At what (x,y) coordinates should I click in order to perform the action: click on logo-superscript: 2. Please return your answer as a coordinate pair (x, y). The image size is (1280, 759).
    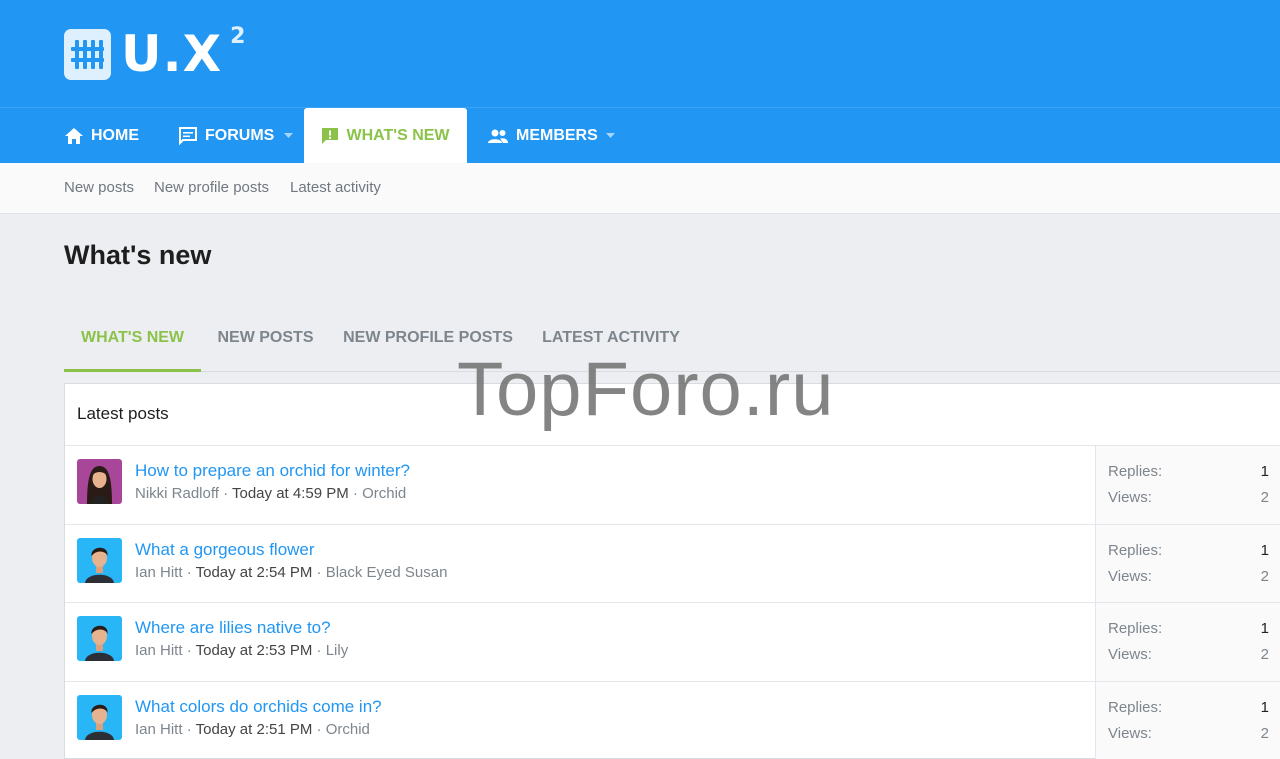
    Looking at the image, I should click on (238, 36).